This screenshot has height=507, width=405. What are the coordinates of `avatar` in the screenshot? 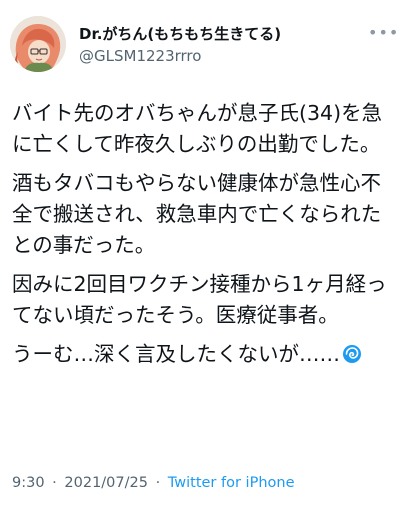 It's located at (38, 44).